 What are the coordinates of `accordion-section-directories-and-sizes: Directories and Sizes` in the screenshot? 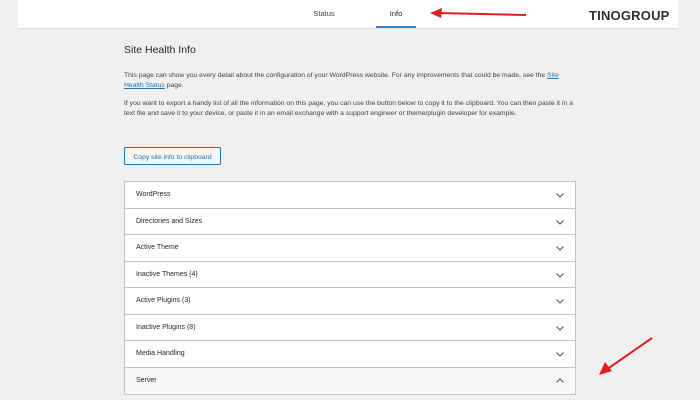 It's located at (350, 221).